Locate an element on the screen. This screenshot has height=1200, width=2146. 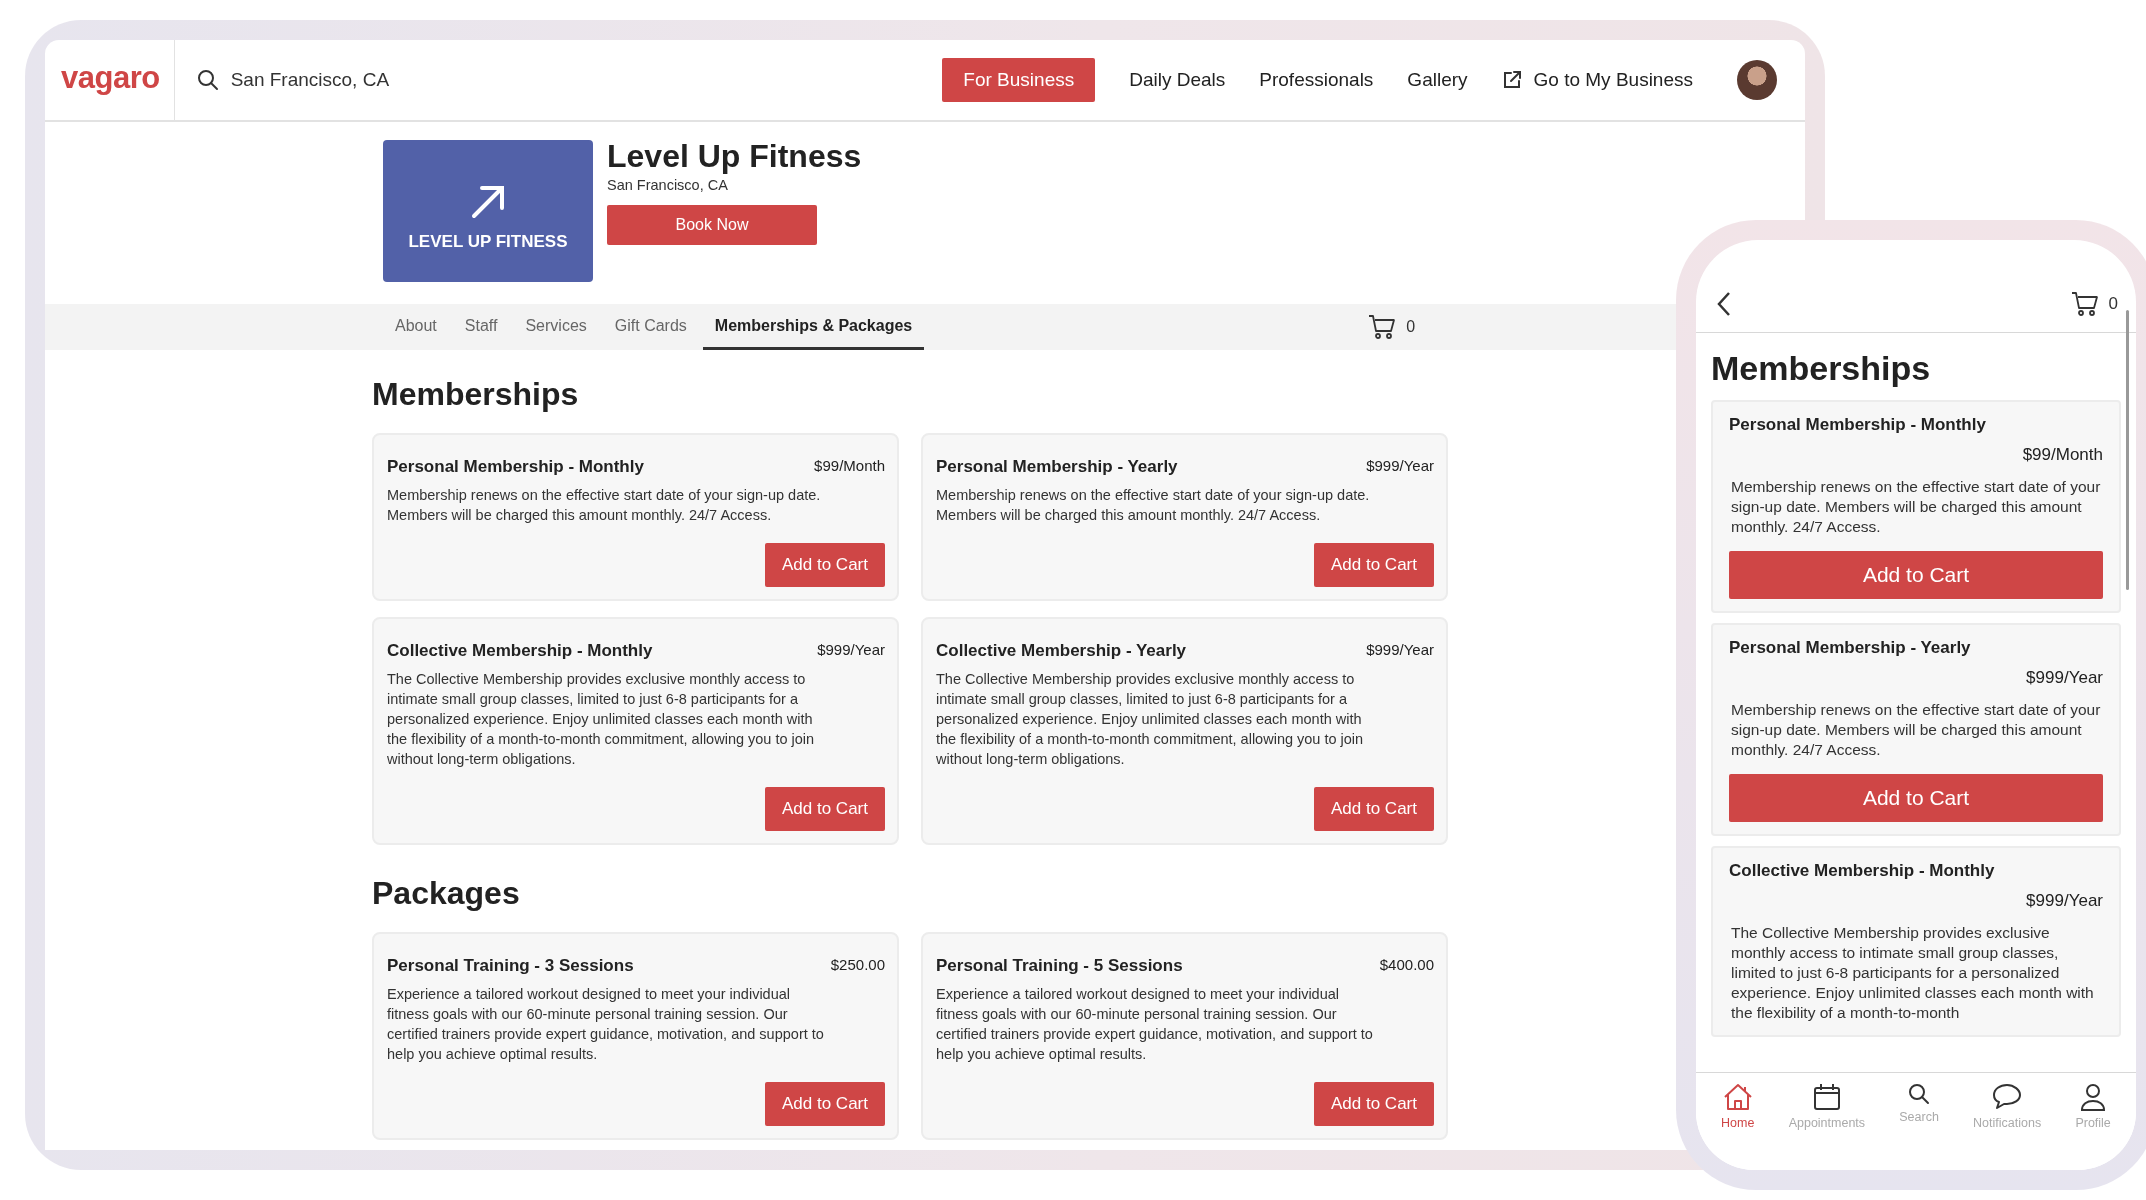
section-heading: Packages is located at coordinates (446, 893).